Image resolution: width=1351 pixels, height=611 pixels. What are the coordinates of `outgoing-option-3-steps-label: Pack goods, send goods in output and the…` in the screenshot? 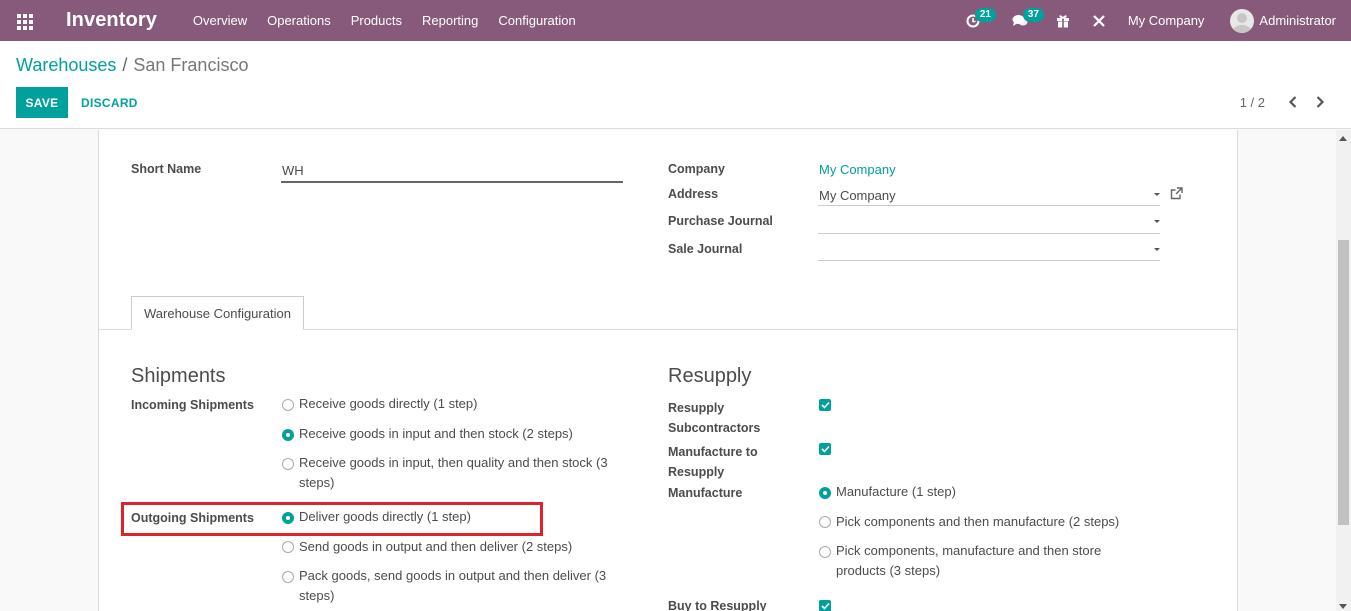 It's located at (452, 586).